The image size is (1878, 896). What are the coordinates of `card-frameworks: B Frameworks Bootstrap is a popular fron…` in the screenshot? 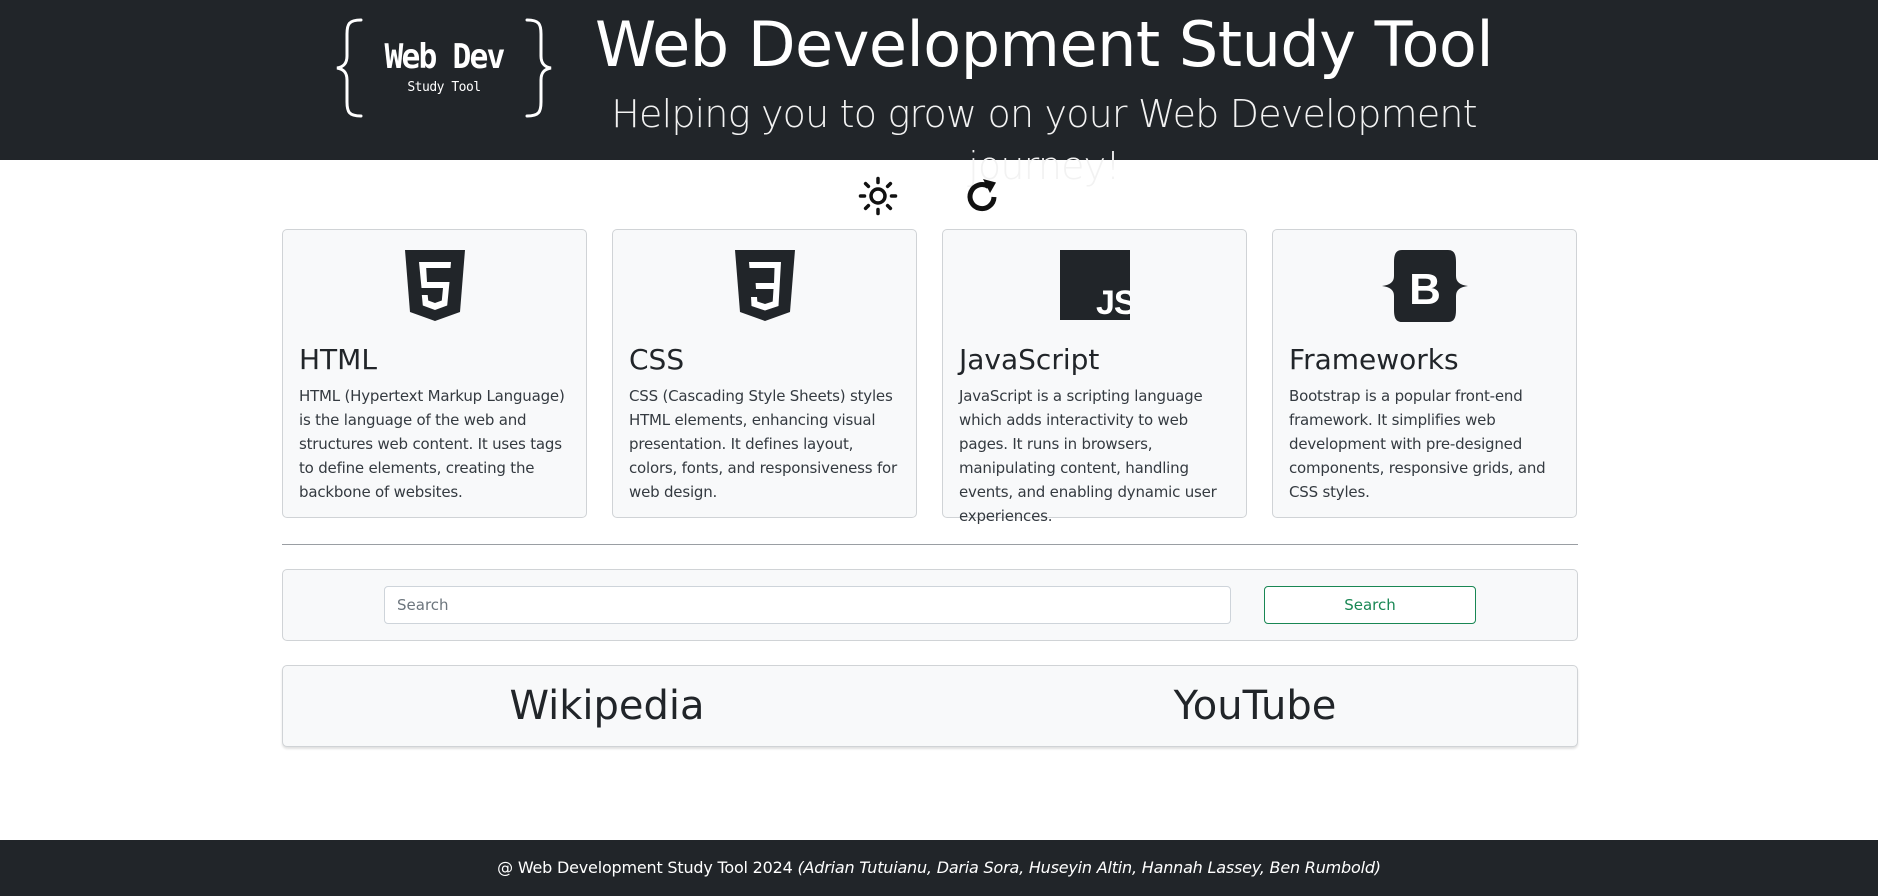 It's located at (1424, 373).